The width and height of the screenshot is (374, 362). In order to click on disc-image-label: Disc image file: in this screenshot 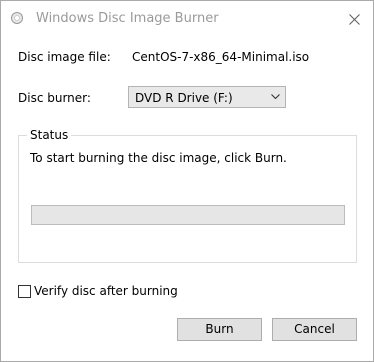, I will do `click(64, 57)`.